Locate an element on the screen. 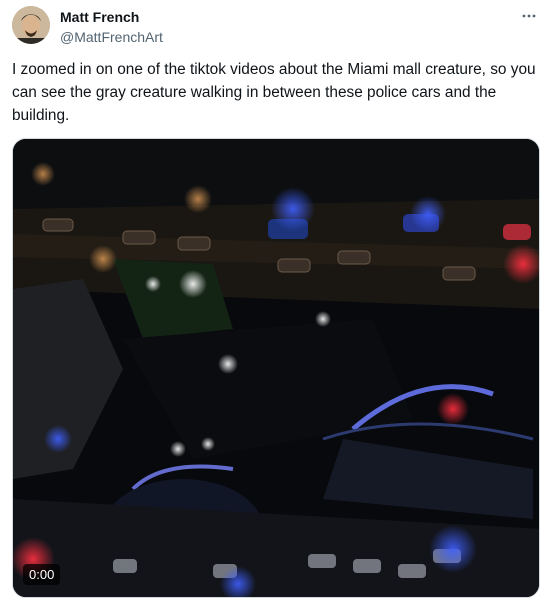 The height and width of the screenshot is (605, 551). more-options-button is located at coordinates (529, 16).